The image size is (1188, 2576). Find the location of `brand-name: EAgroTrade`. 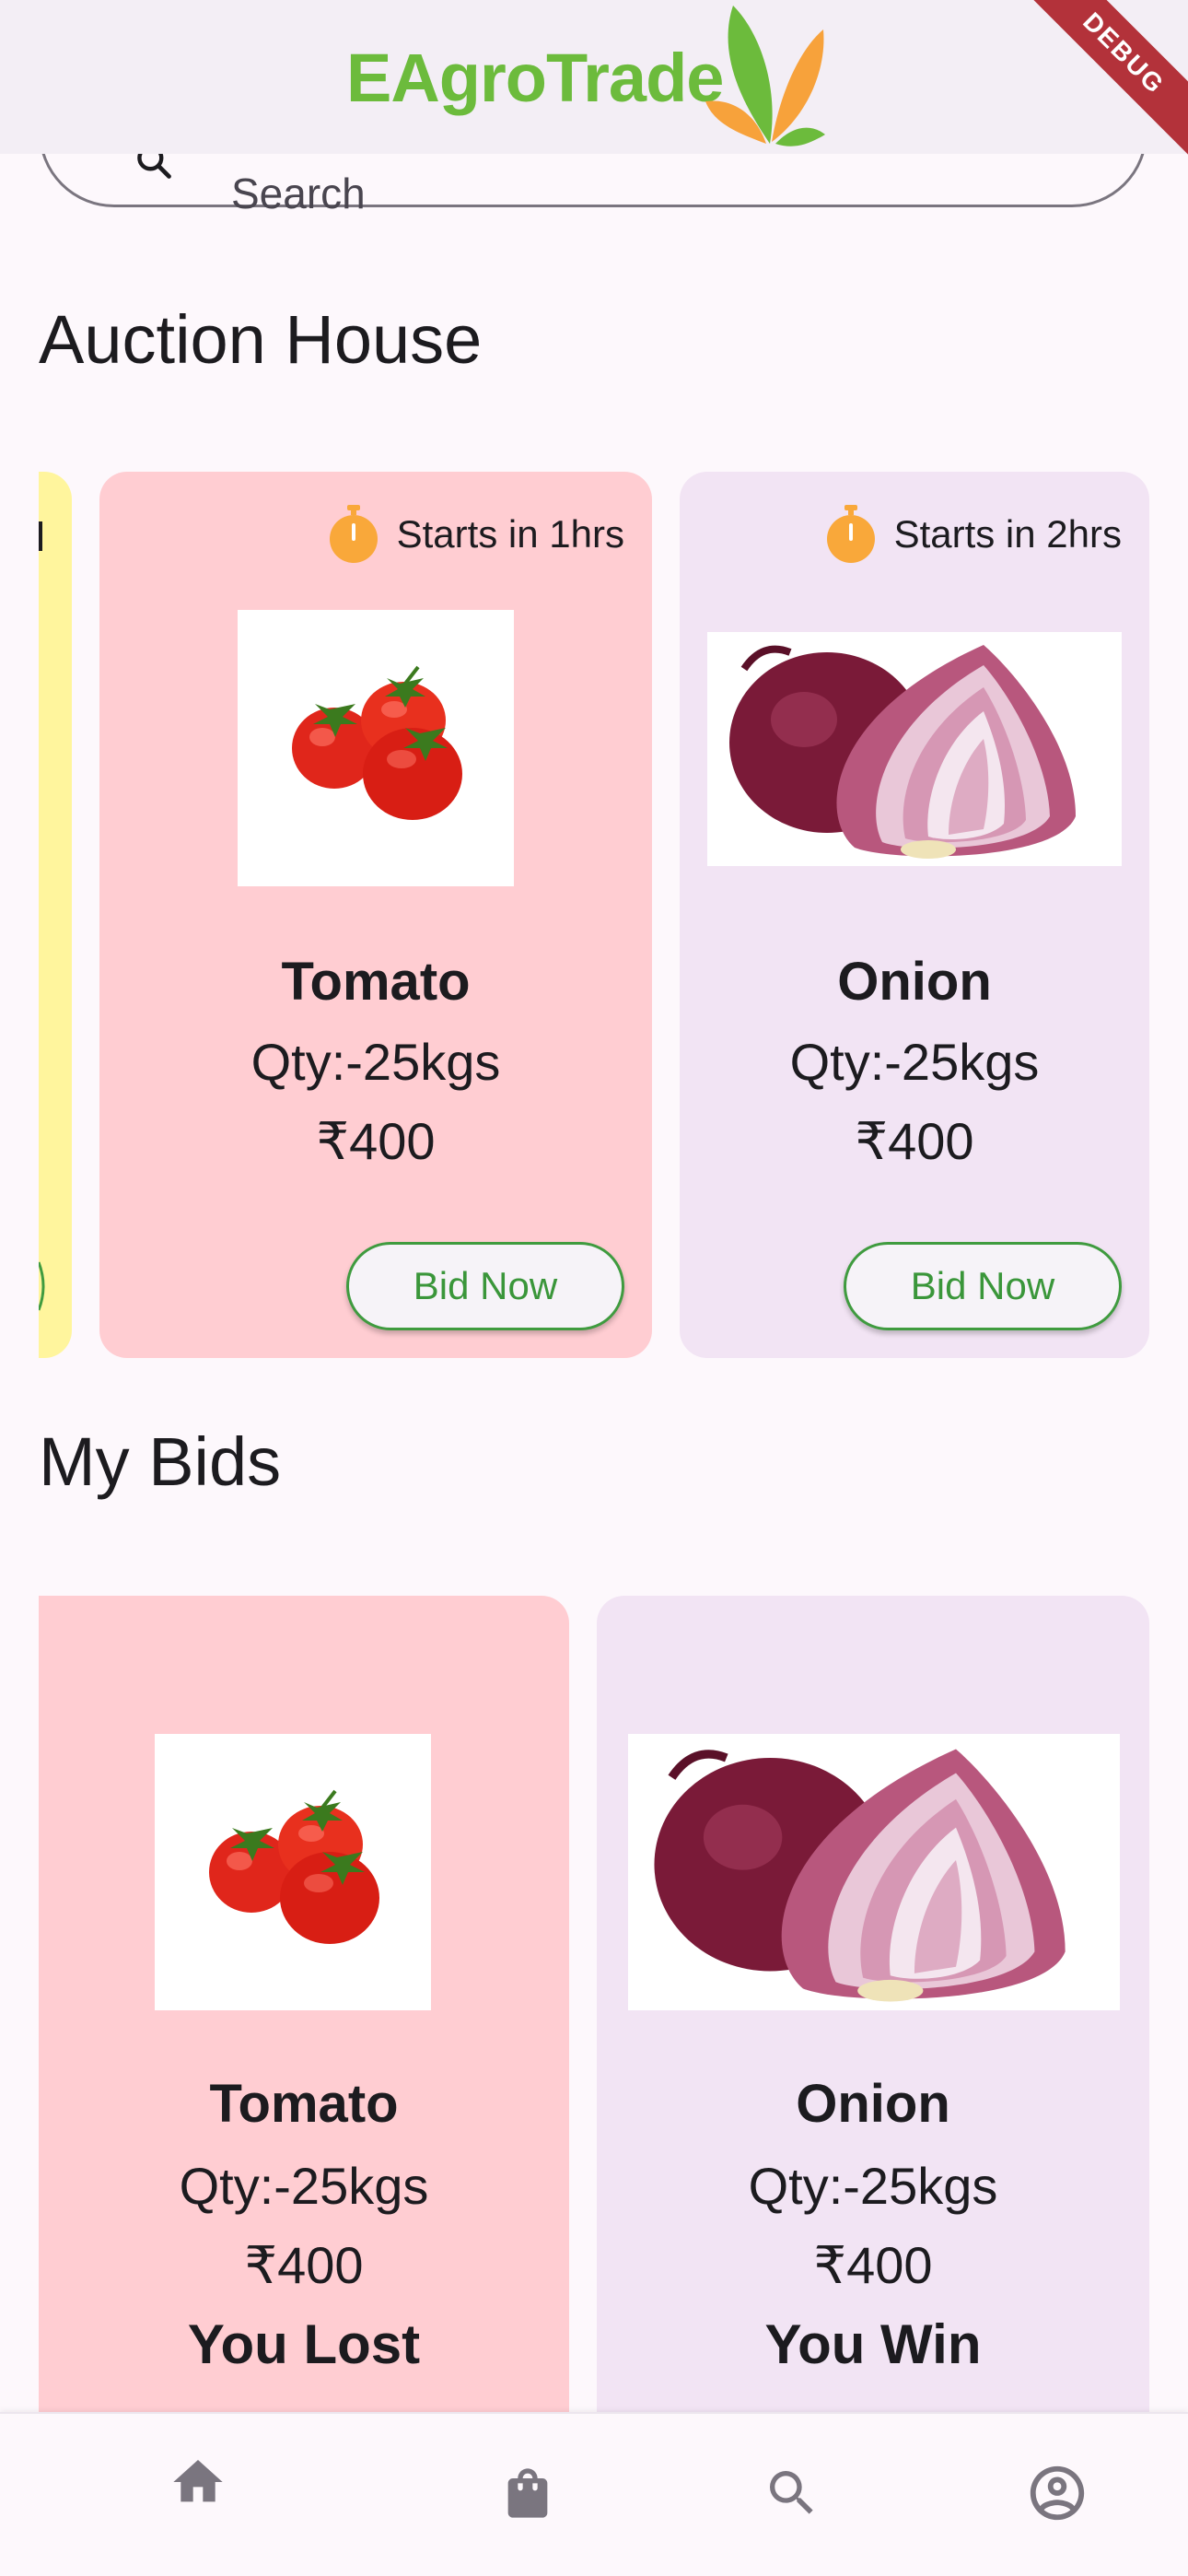

brand-name: EAgroTrade is located at coordinates (535, 78).